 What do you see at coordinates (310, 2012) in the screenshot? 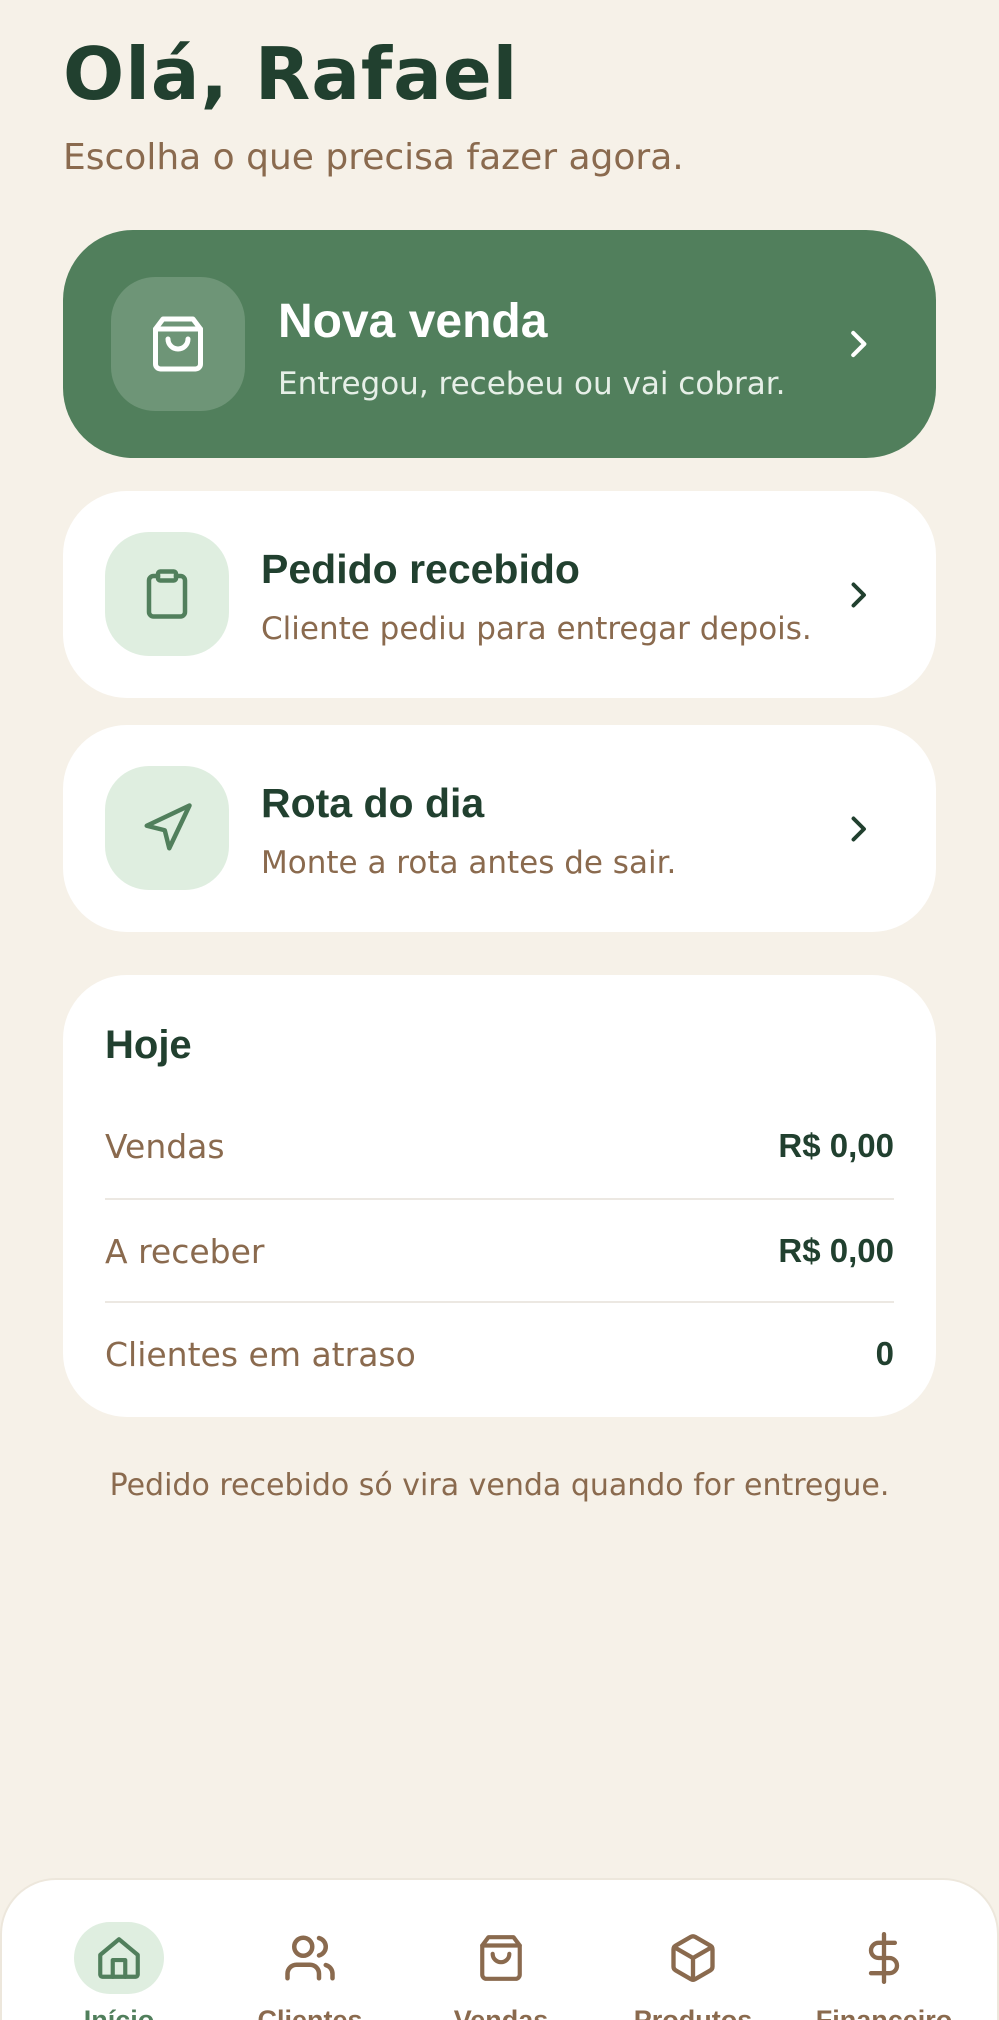
I see `nav-label: Clientes` at bounding box center [310, 2012].